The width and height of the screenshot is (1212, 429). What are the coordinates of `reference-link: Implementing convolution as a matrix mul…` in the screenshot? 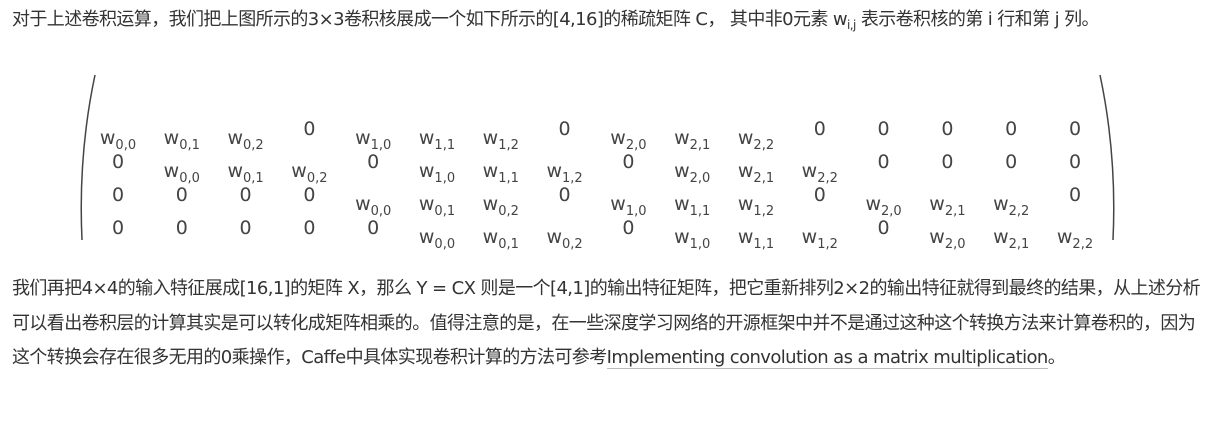 It's located at (827, 358).